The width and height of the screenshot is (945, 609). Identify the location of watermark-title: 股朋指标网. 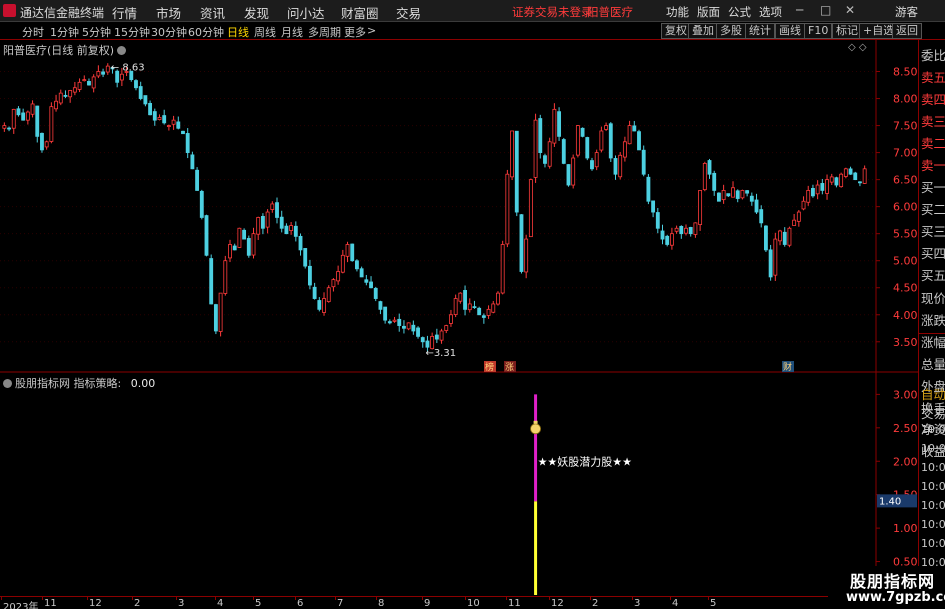
(893, 581).